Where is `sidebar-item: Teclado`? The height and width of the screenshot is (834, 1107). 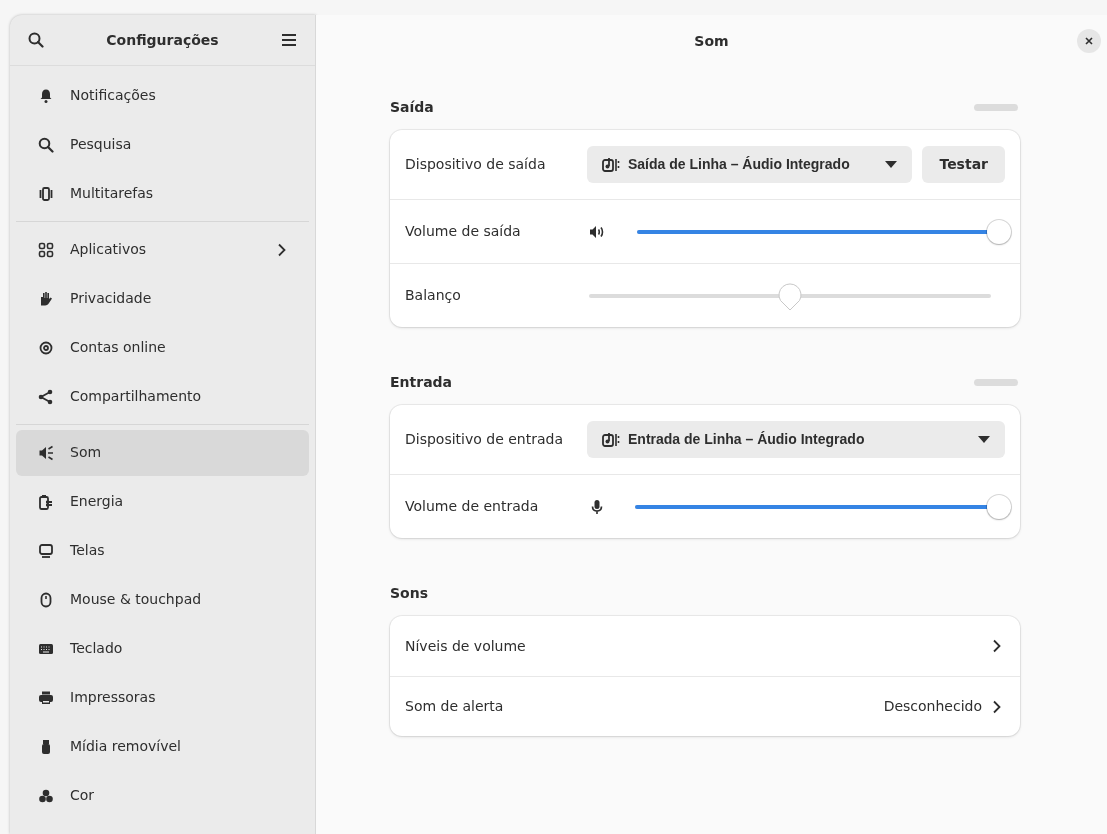
sidebar-item: Teclado is located at coordinates (162, 648).